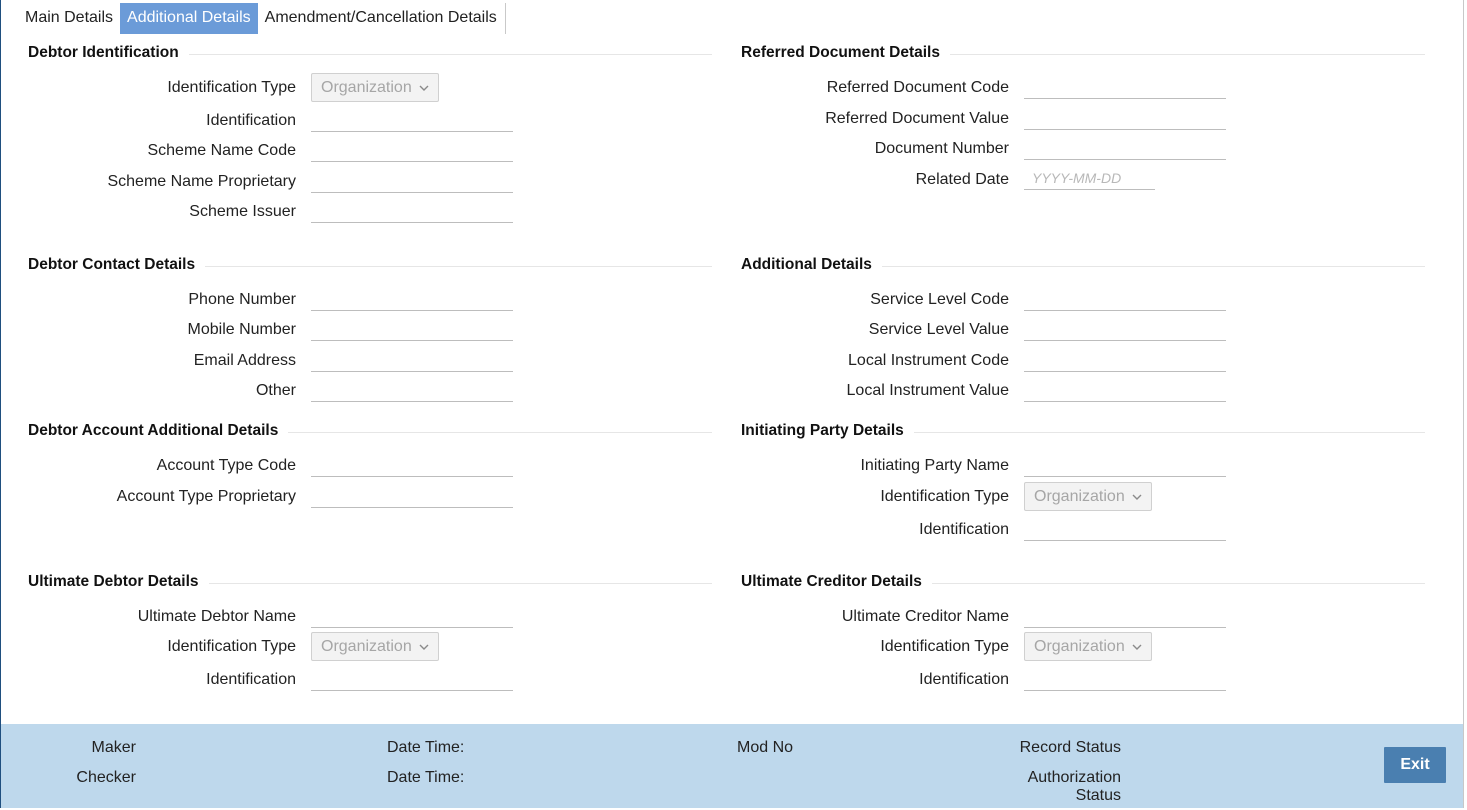 The height and width of the screenshot is (810, 1467). I want to click on row-related-date: Related Date, so click(504, 182).